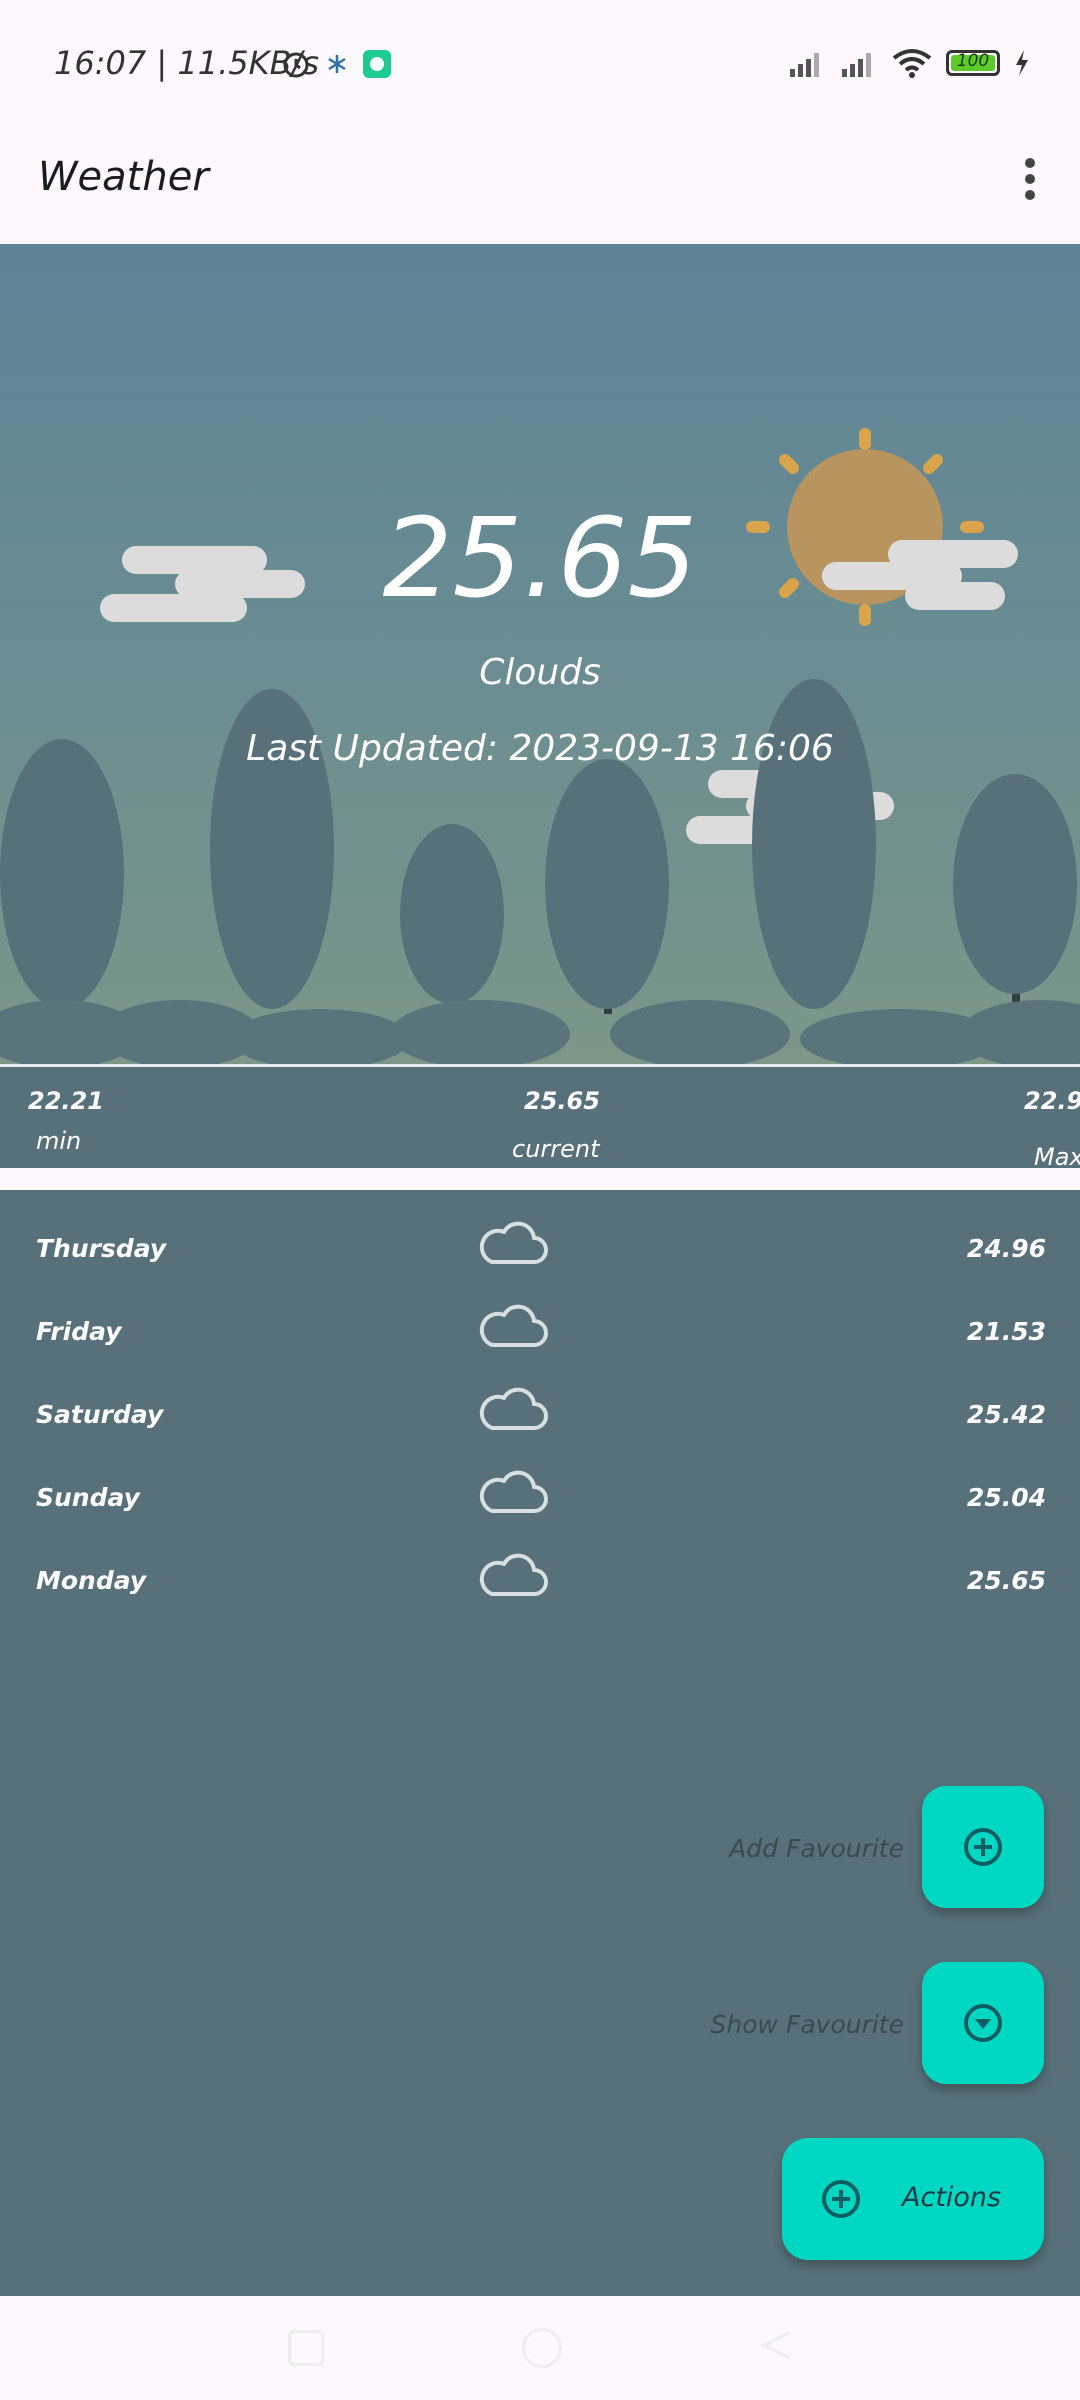 Image resolution: width=1080 pixels, height=2400 pixels. I want to click on battery-level: 100, so click(973, 61).